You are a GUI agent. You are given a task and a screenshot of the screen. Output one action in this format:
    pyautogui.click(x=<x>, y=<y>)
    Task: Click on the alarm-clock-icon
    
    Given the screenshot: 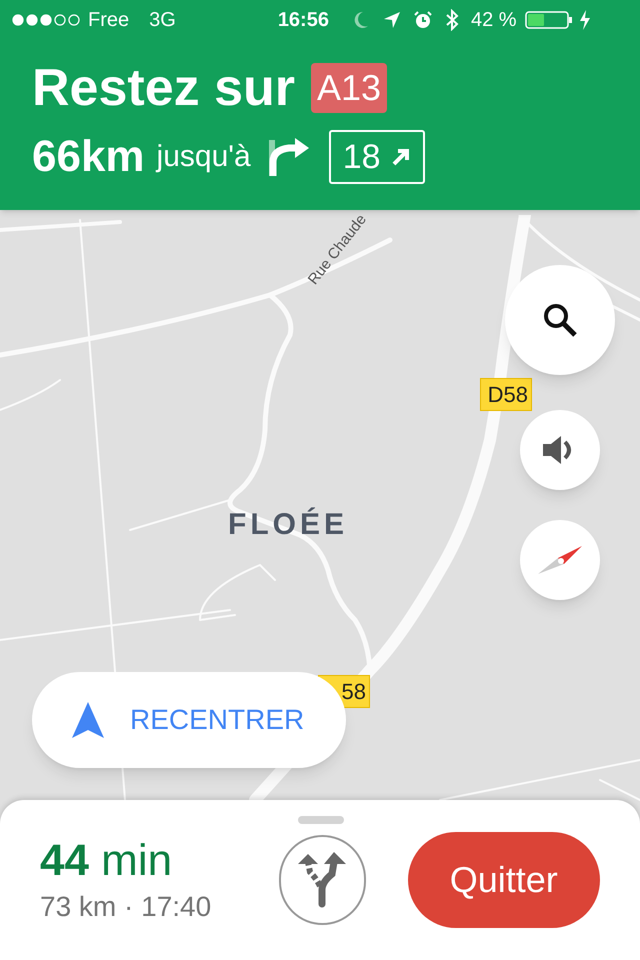 What is the action you would take?
    pyautogui.click(x=422, y=20)
    